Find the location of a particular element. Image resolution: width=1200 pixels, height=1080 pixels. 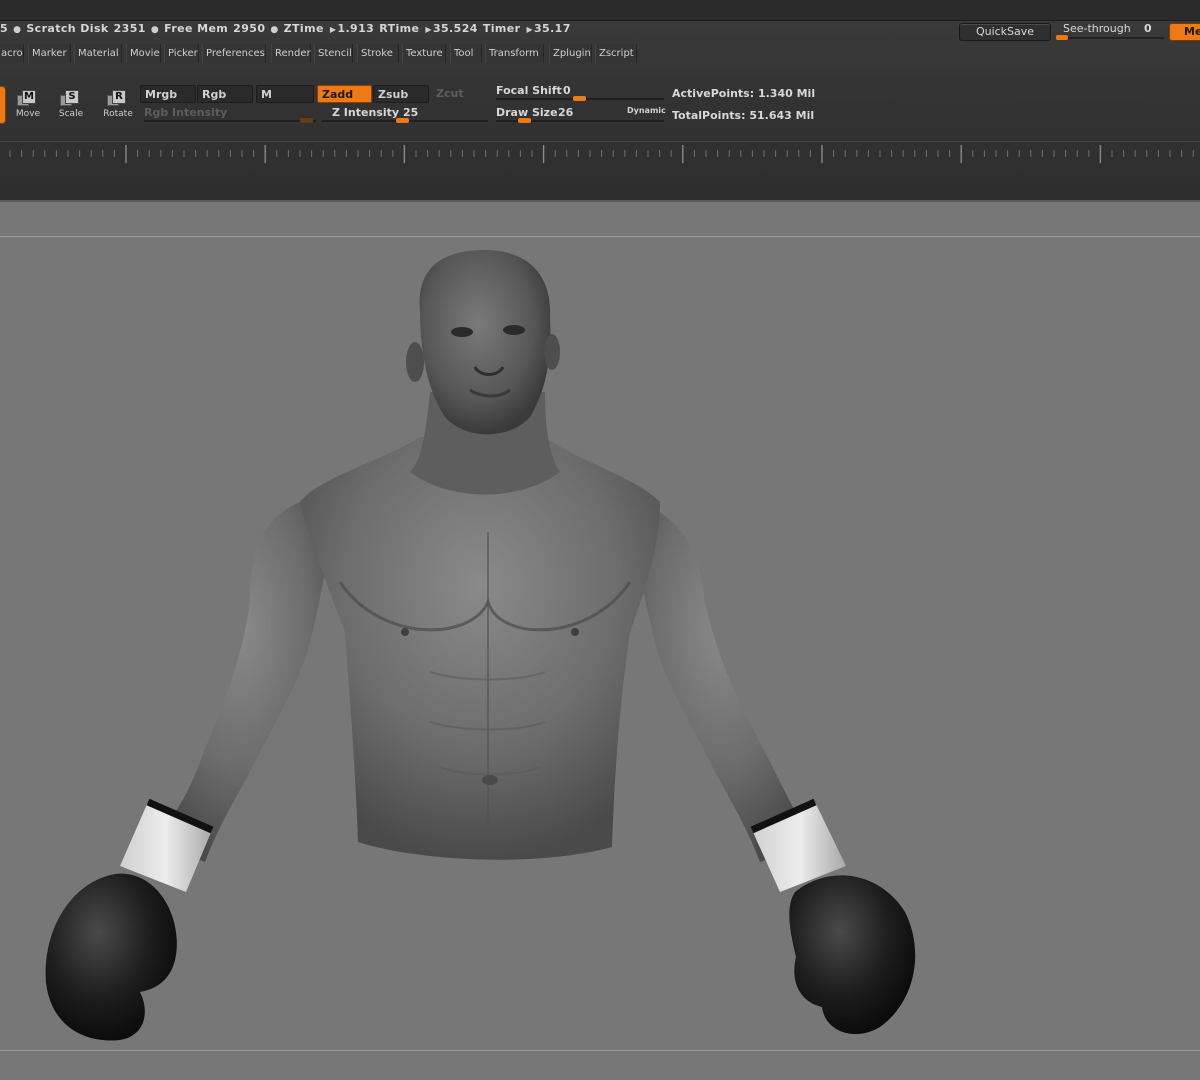

left-arm is located at coordinates (240, 682).